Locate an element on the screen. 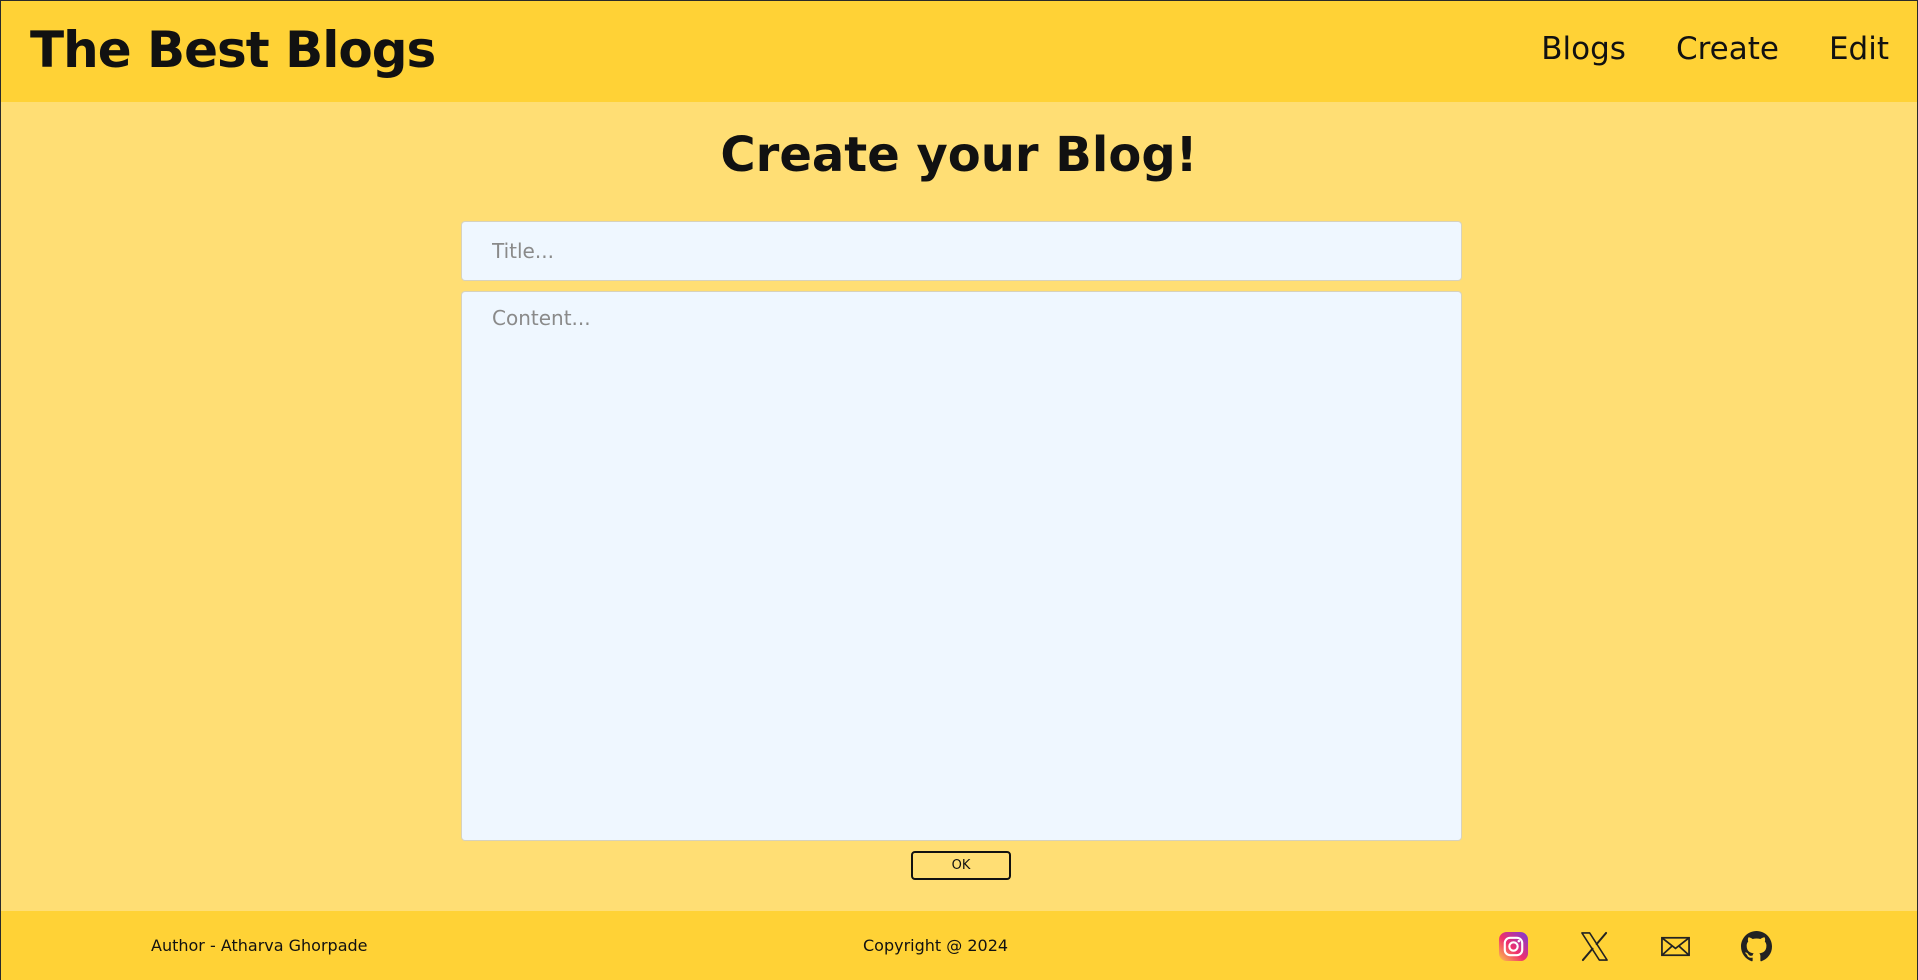 This screenshot has height=980, width=1918. nav-link-create: Create is located at coordinates (1727, 49).